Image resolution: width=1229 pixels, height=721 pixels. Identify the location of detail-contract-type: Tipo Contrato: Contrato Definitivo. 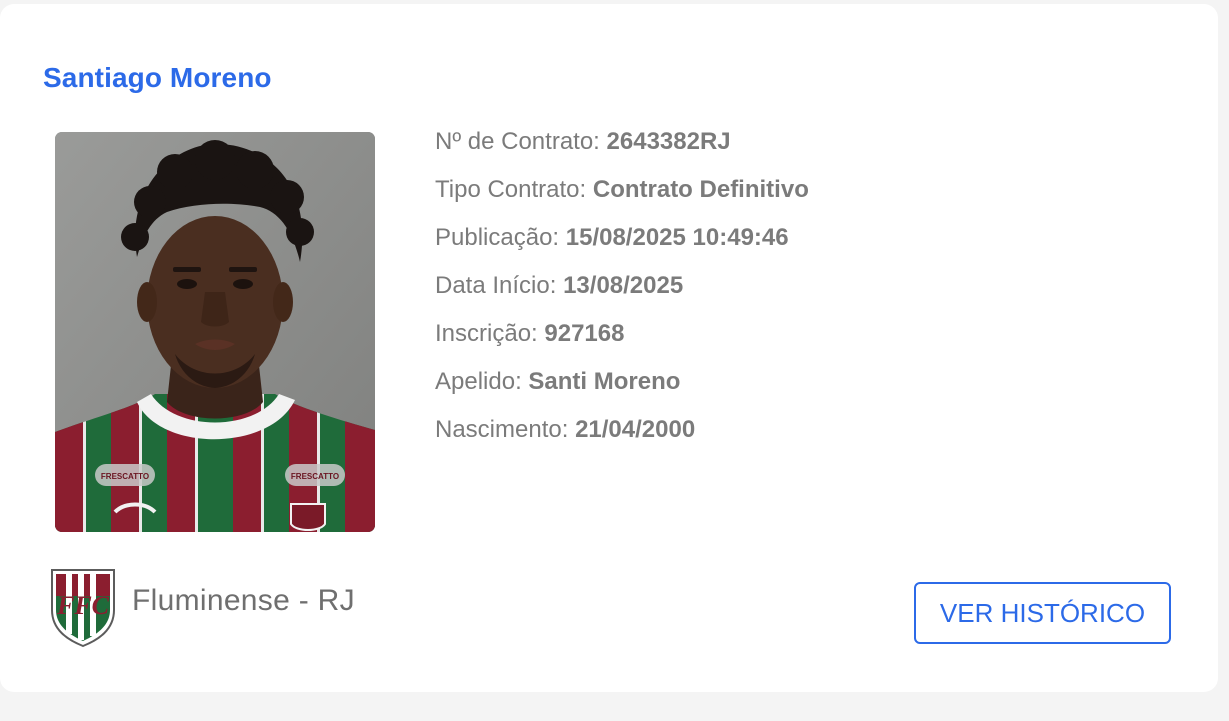
(622, 189).